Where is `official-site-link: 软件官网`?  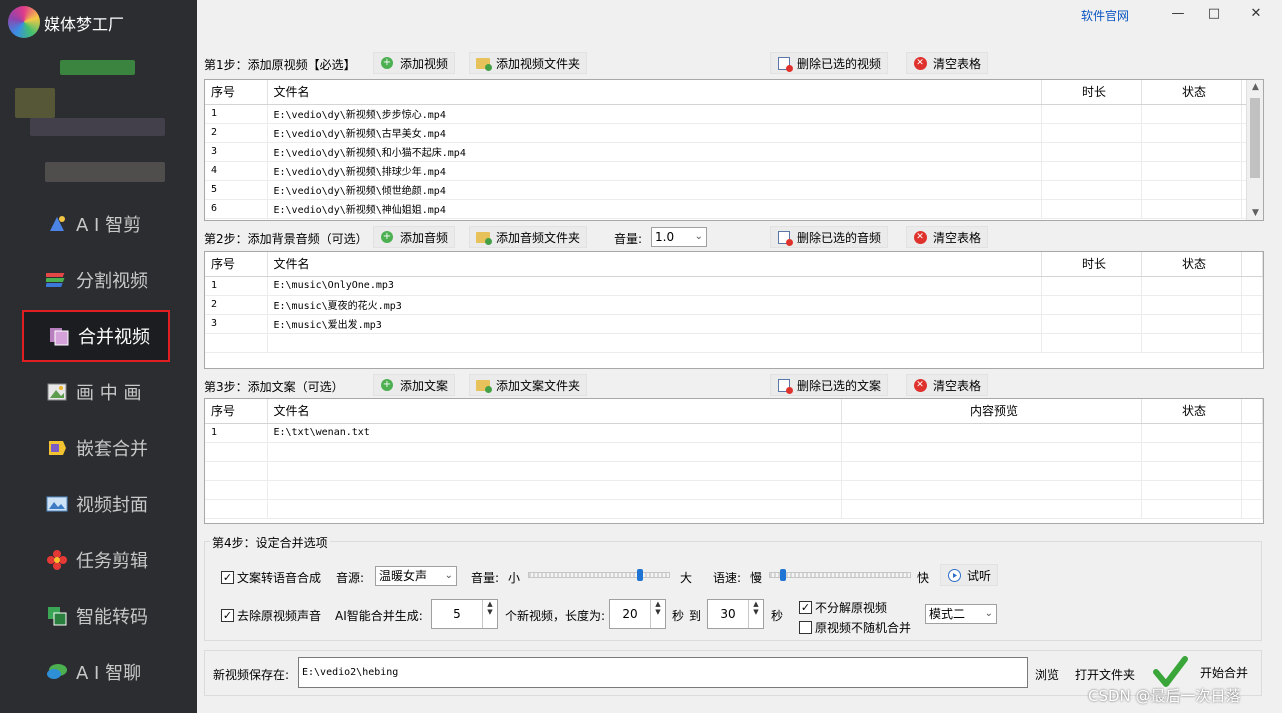 official-site-link: 软件官网 is located at coordinates (1105, 15).